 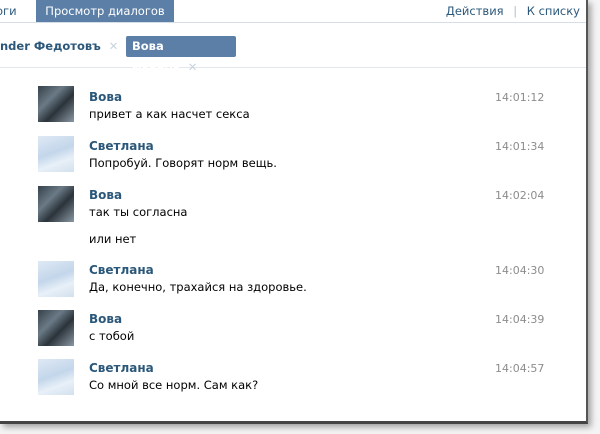 What do you see at coordinates (520, 368) in the screenshot?
I see `message-time: 14:04:57` at bounding box center [520, 368].